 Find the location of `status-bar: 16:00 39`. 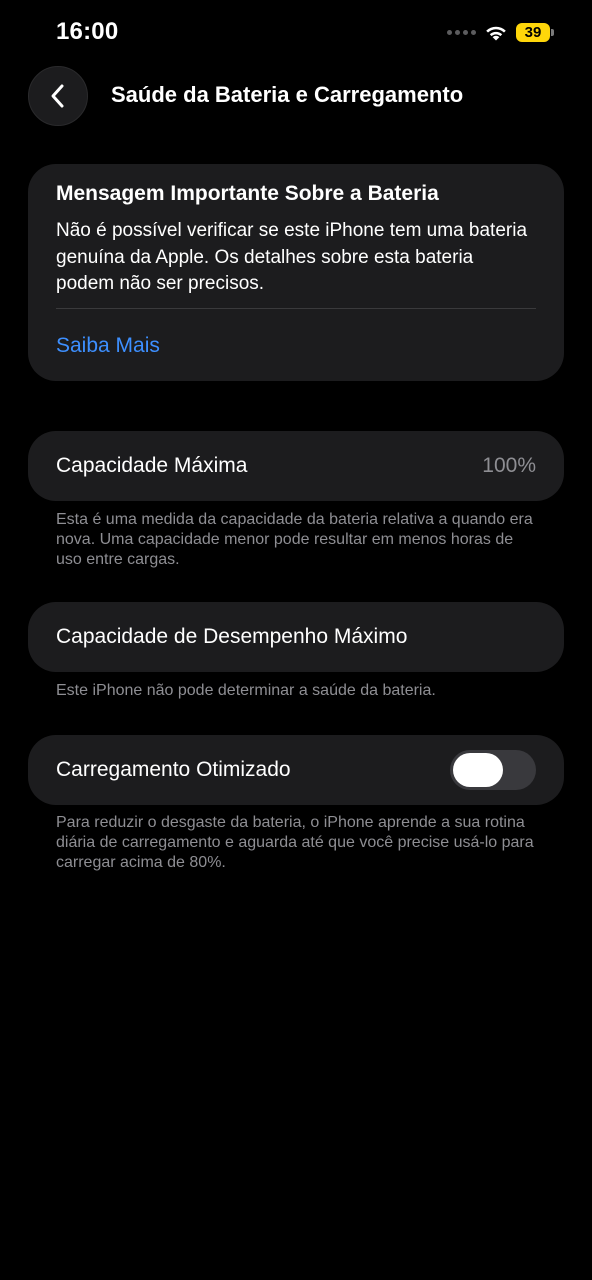

status-bar: 16:00 39 is located at coordinates (296, 32).